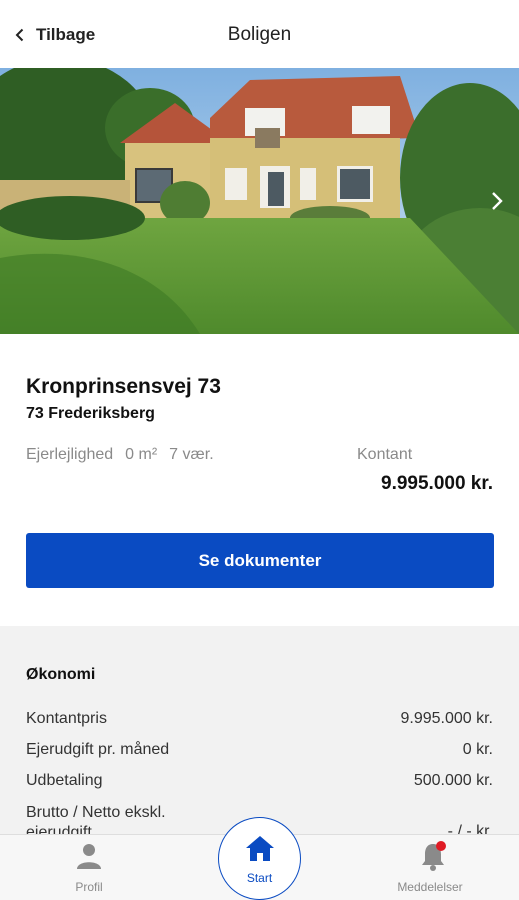  I want to click on tab-profil-label: Profil, so click(89, 887).